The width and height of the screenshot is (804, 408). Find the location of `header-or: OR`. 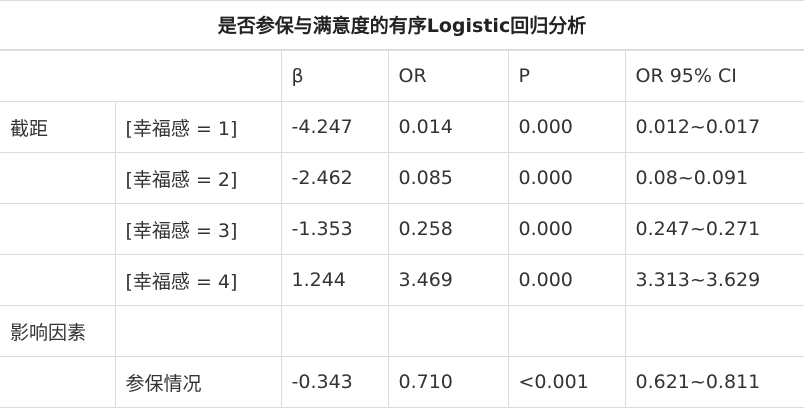

header-or: OR is located at coordinates (448, 76).